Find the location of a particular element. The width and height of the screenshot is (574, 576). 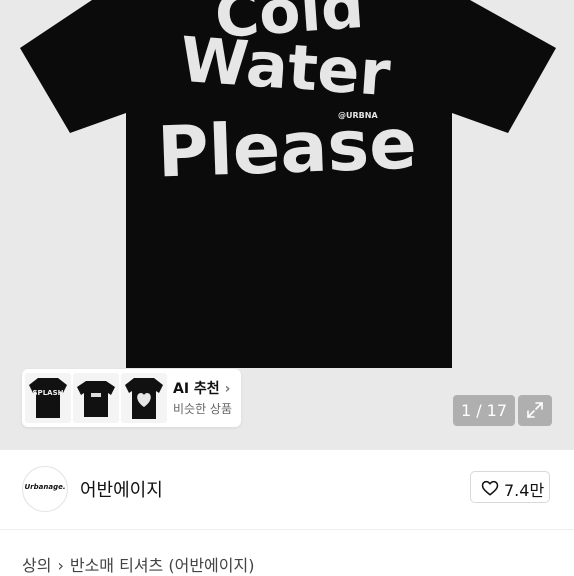

recommend-thumbnail: SPLASH is located at coordinates (48, 398).